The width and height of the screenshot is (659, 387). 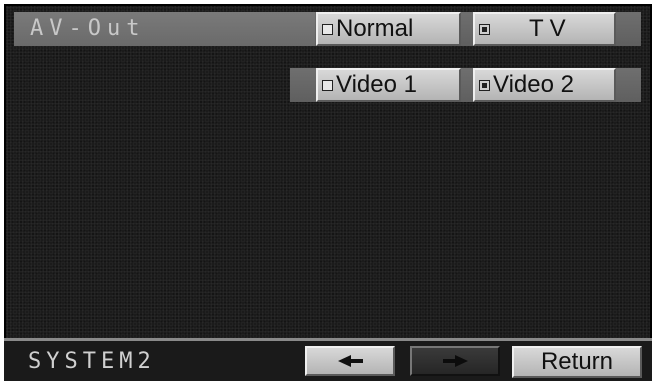 I want to click on next-page-button, so click(x=455, y=361).